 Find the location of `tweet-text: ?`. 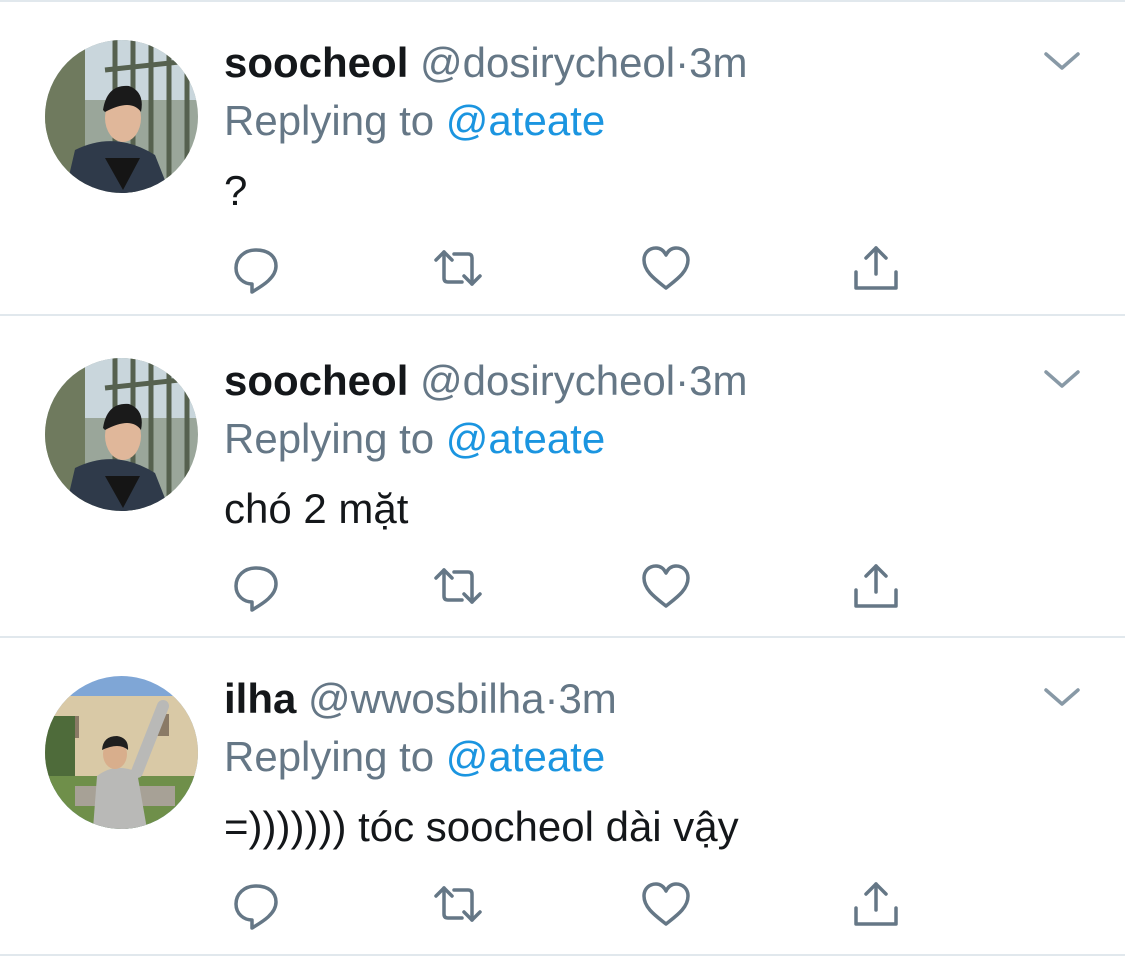

tweet-text: ? is located at coordinates (236, 190).